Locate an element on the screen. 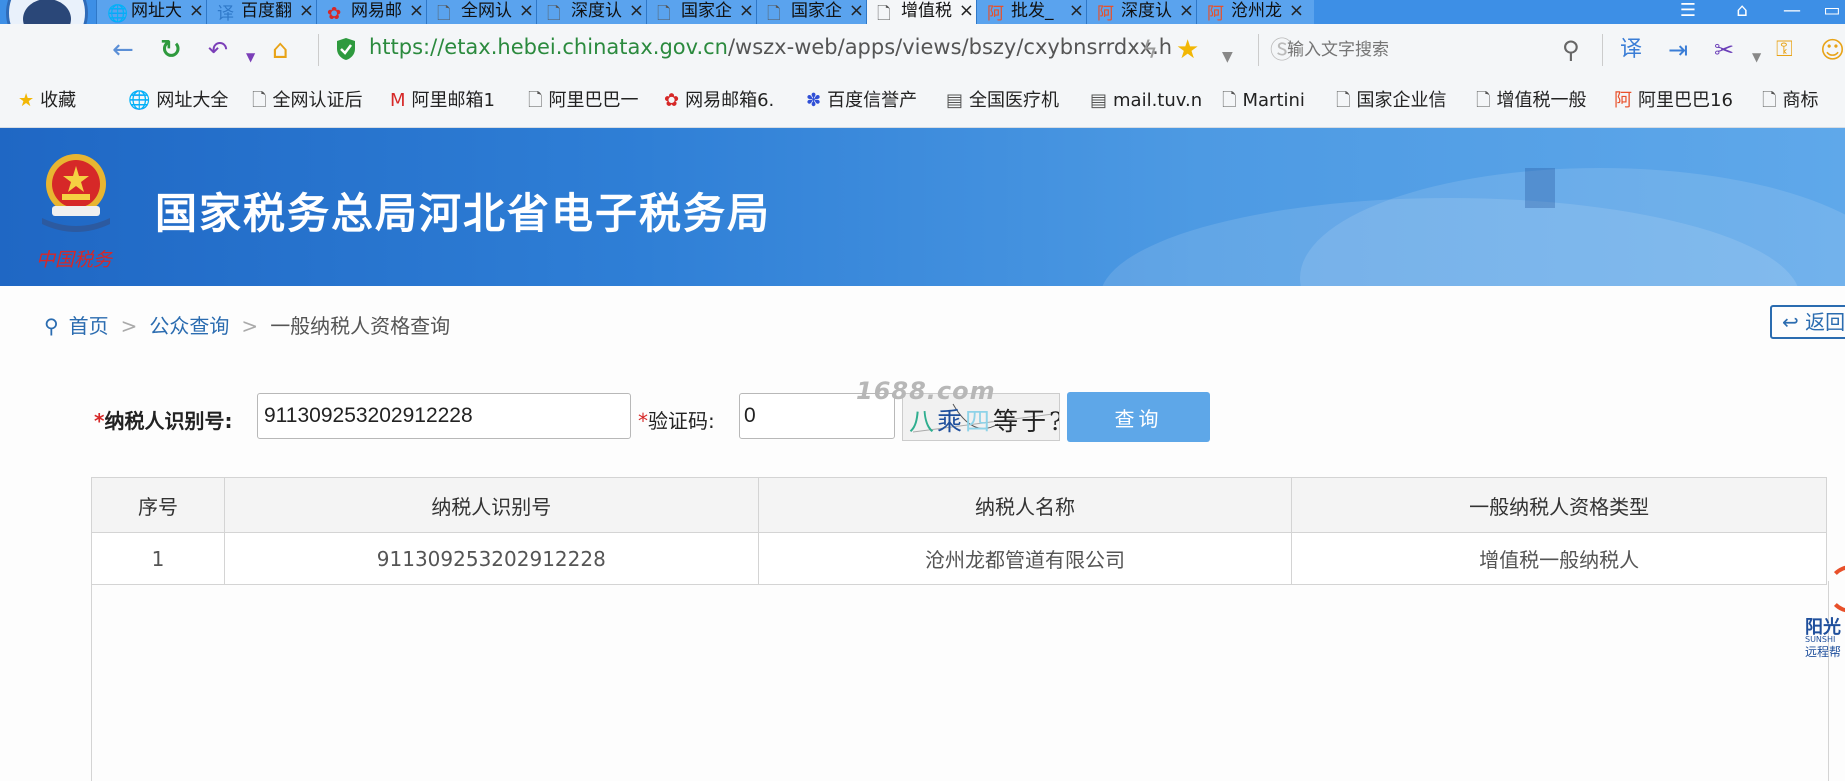 This screenshot has height=781, width=1845. bookmark-item: 🌐 网址大全 is located at coordinates (178, 101).